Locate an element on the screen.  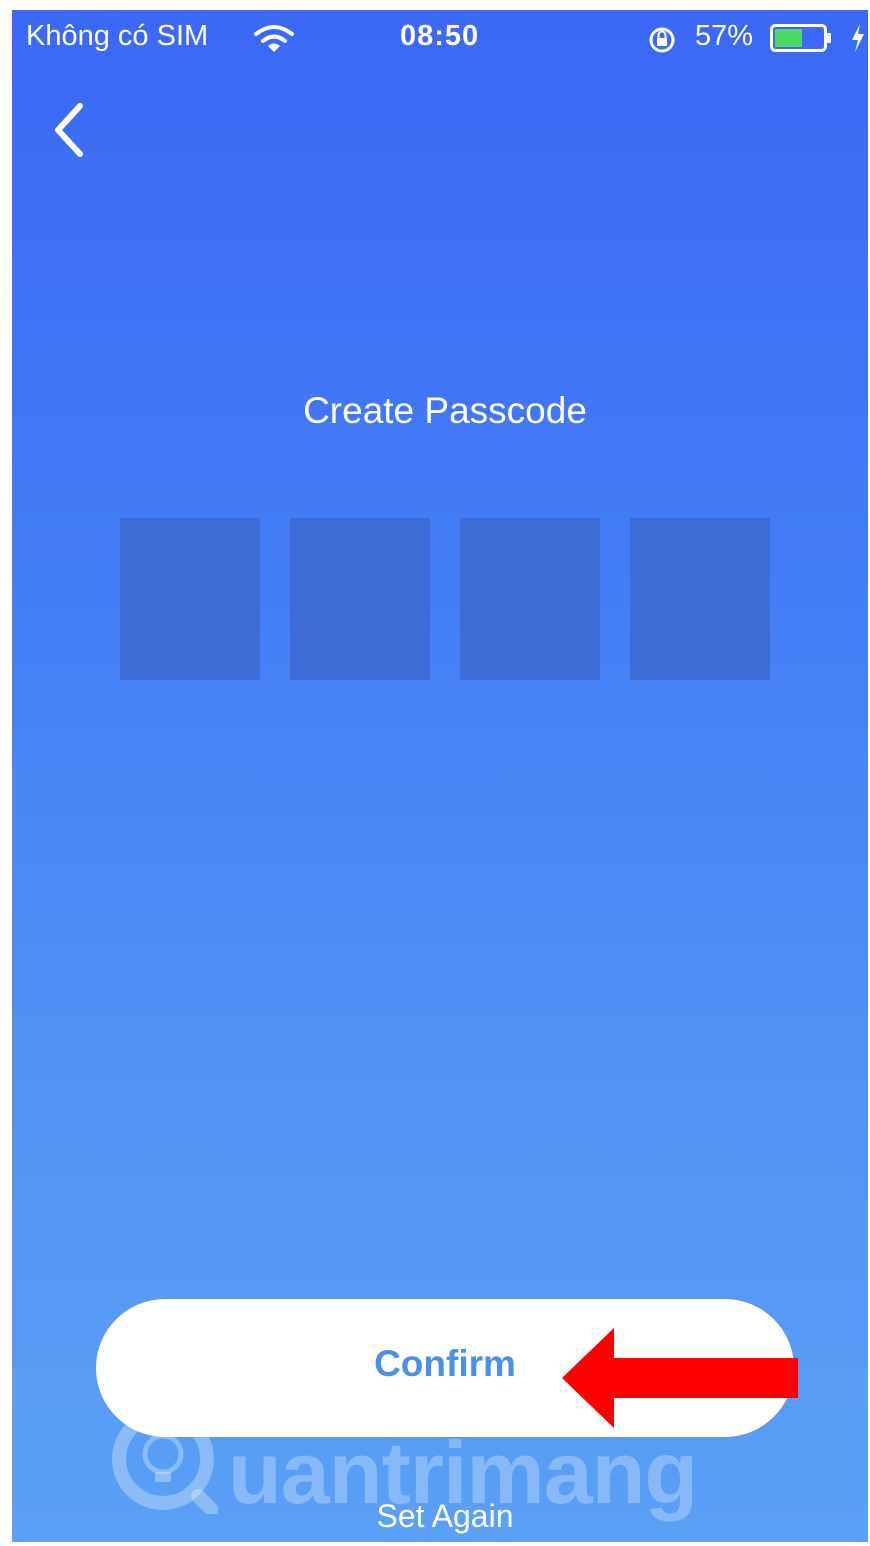
wifi-icon is located at coordinates (274, 41).